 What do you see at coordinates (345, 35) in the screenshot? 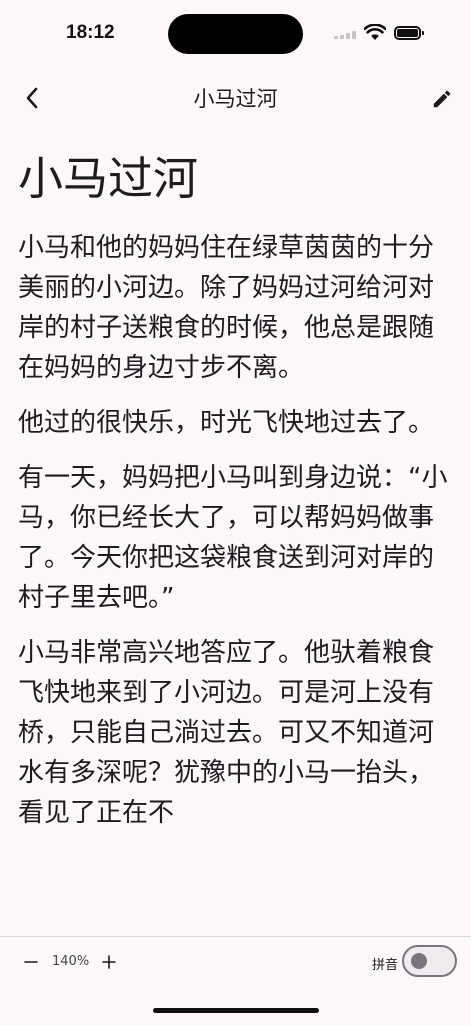
I see `signal-icon` at bounding box center [345, 35].